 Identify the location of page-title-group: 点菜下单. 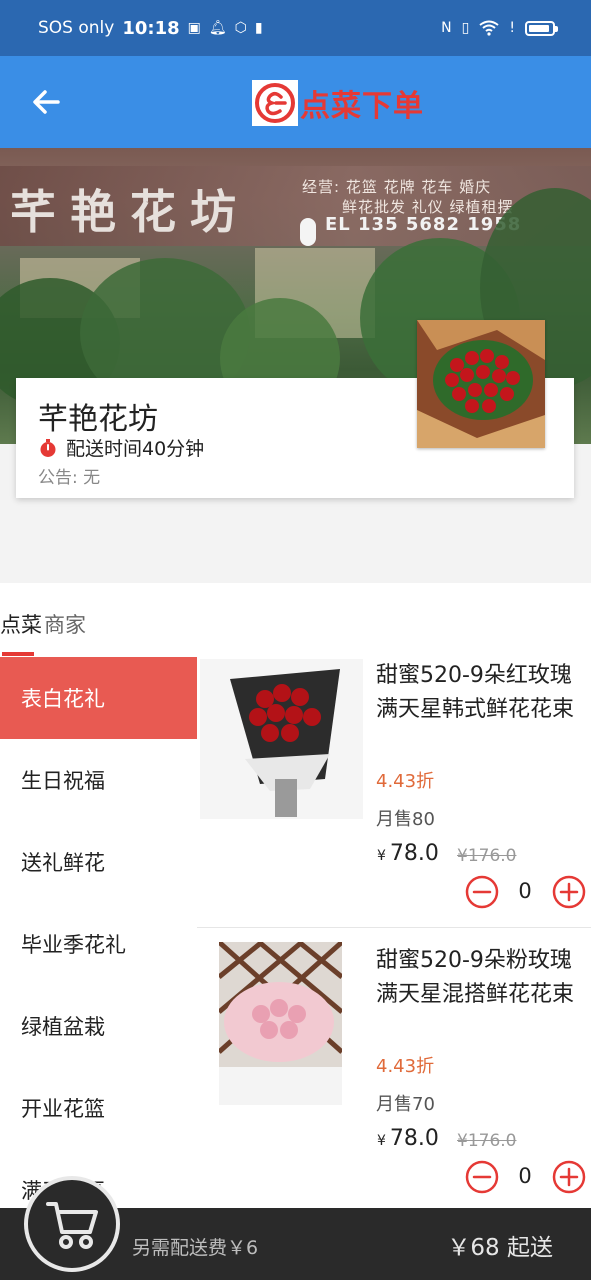
(338, 103).